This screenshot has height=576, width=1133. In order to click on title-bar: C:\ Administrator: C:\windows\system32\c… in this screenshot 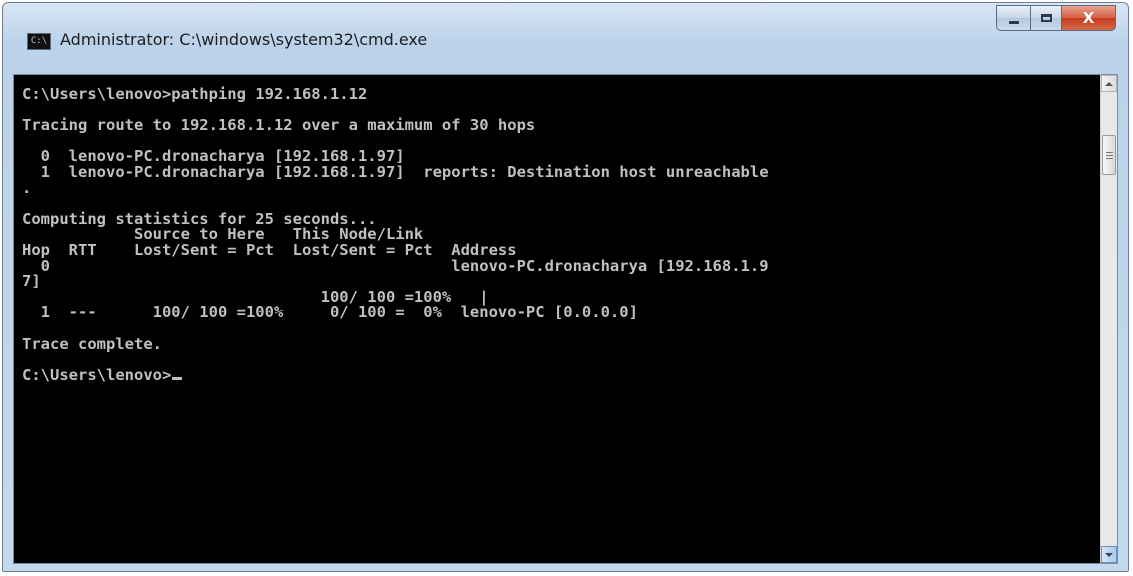, I will do `click(565, 40)`.